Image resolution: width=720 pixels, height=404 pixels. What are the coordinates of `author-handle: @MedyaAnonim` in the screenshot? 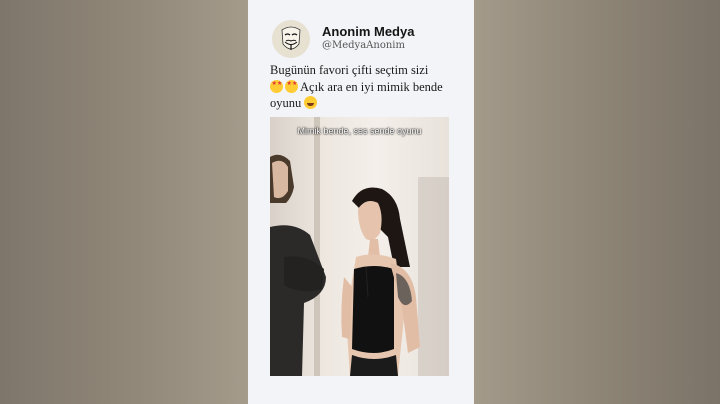 It's located at (363, 45).